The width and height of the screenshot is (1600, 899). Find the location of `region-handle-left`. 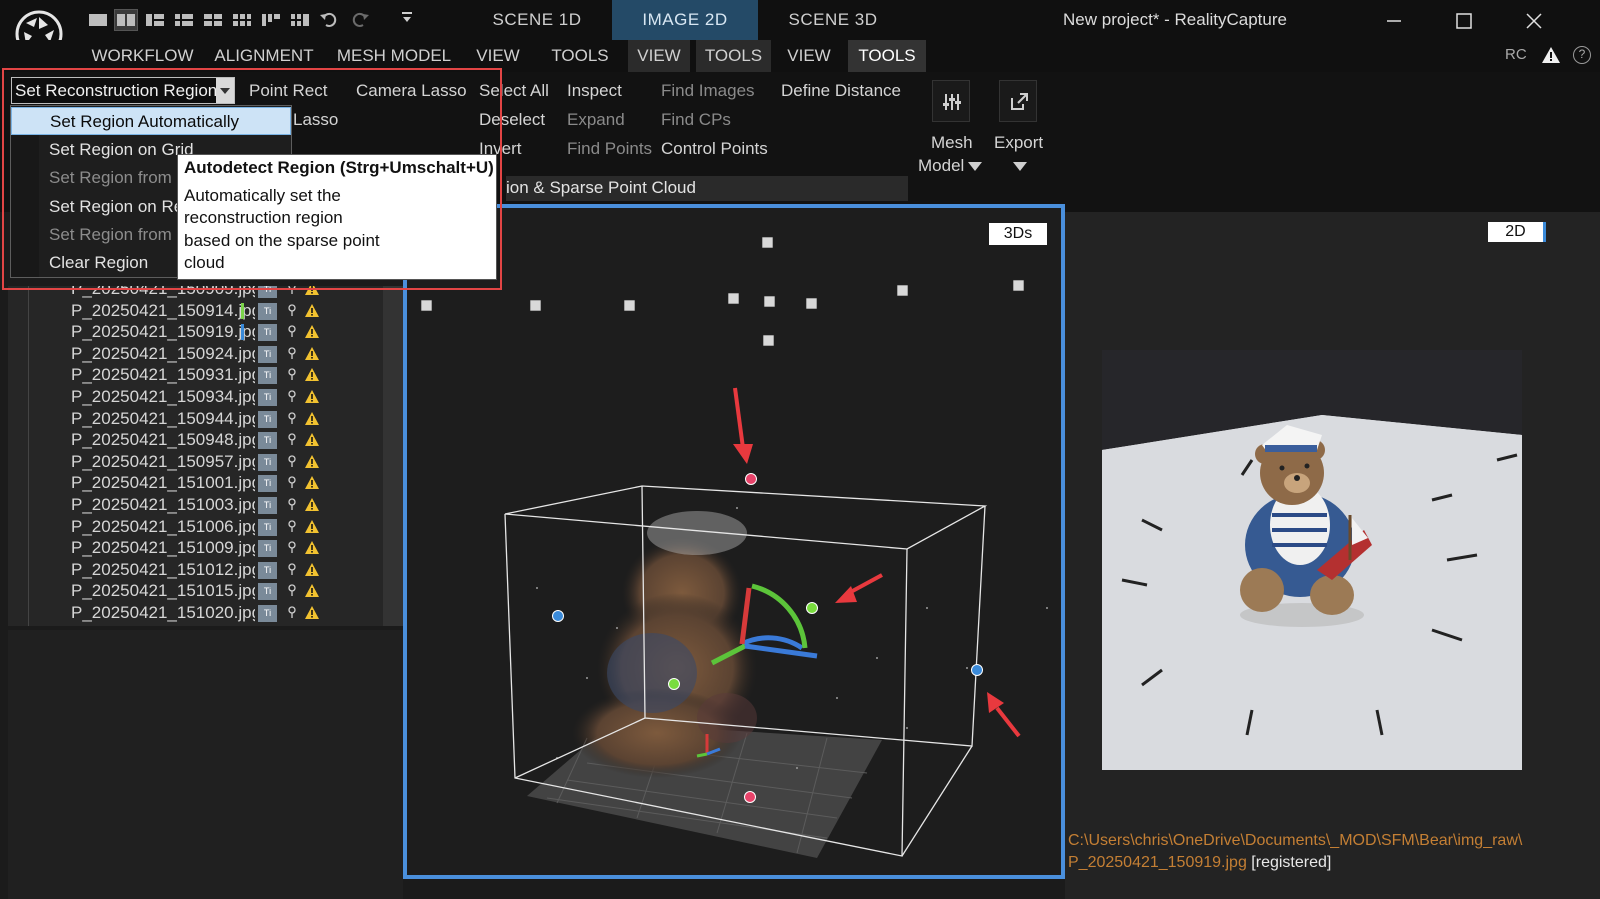

region-handle-left is located at coordinates (558, 616).